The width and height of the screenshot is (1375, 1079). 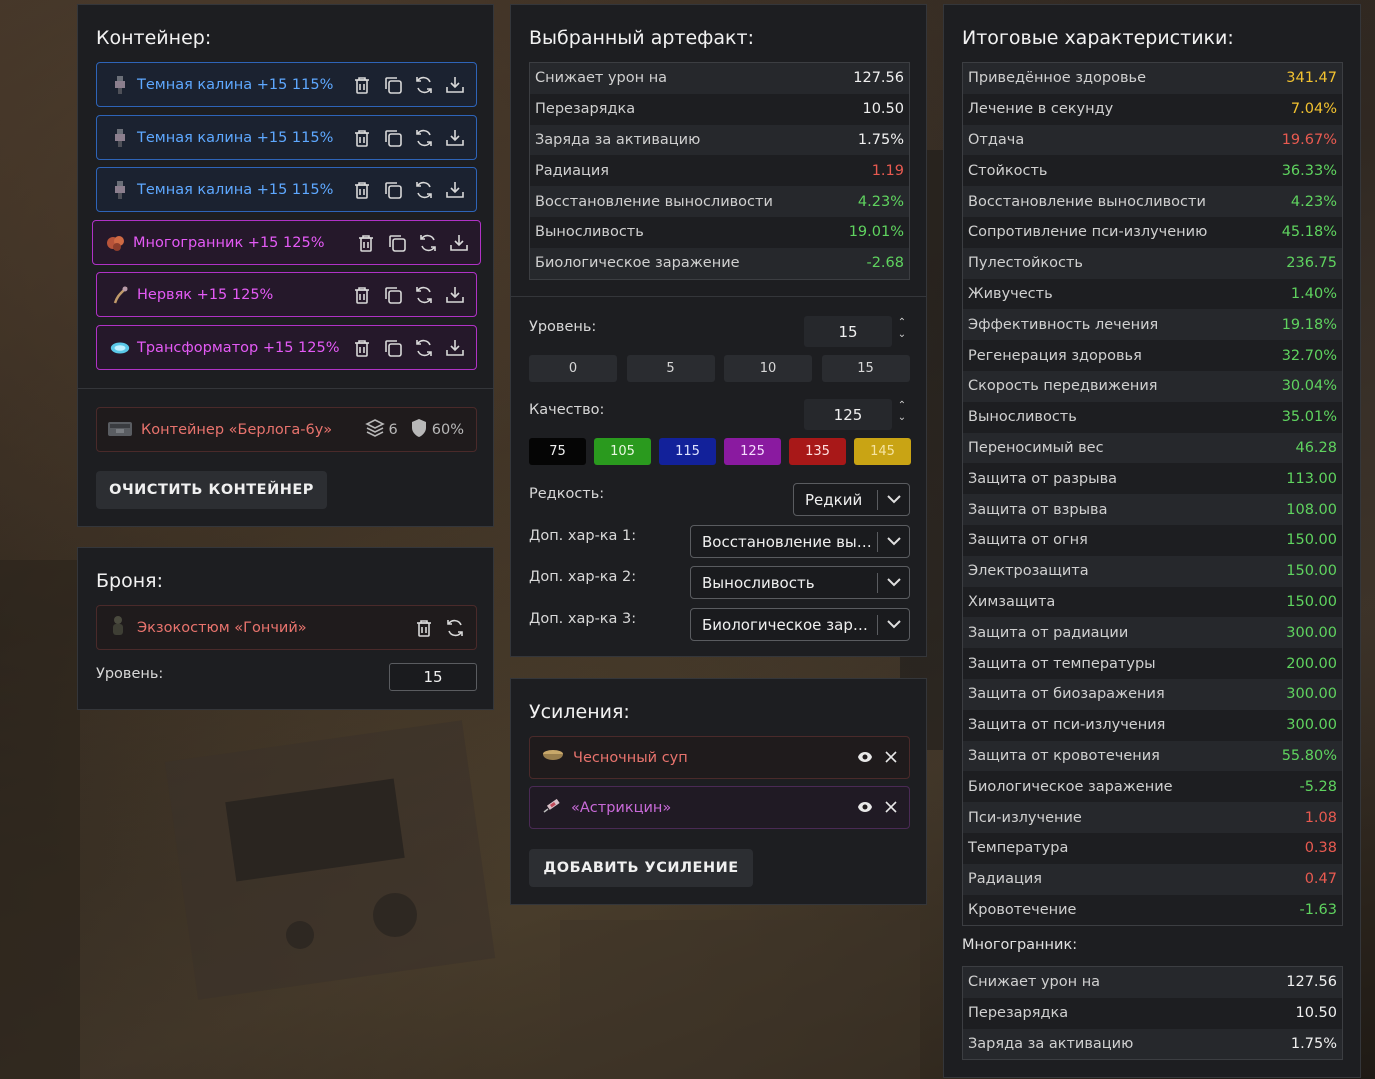 I want to click on stat-row: Снижает урон на 127.56, so click(x=719, y=78).